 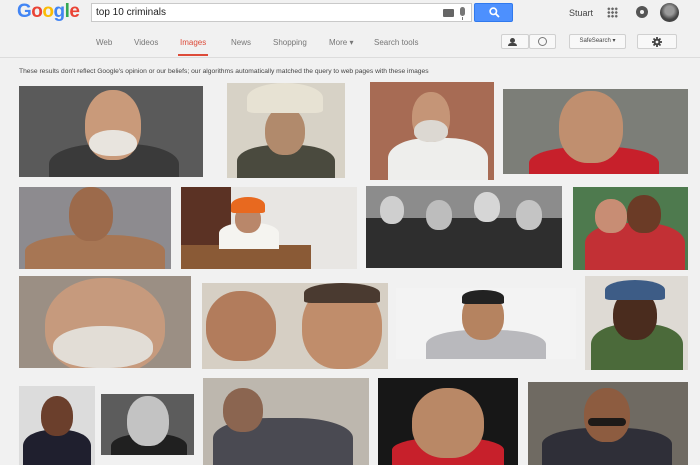 I want to click on settings-button, so click(x=657, y=41).